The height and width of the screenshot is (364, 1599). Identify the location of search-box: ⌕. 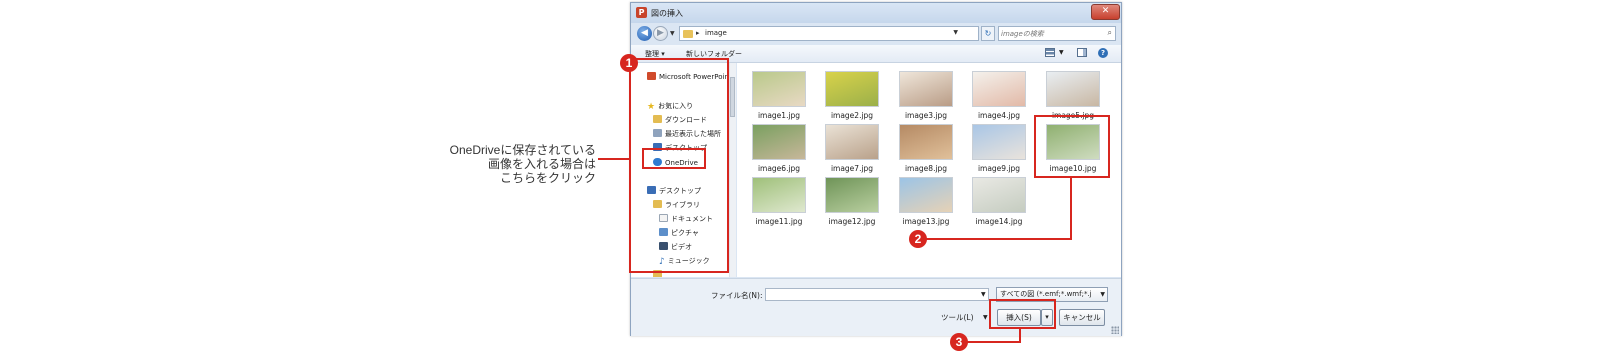
(1057, 33).